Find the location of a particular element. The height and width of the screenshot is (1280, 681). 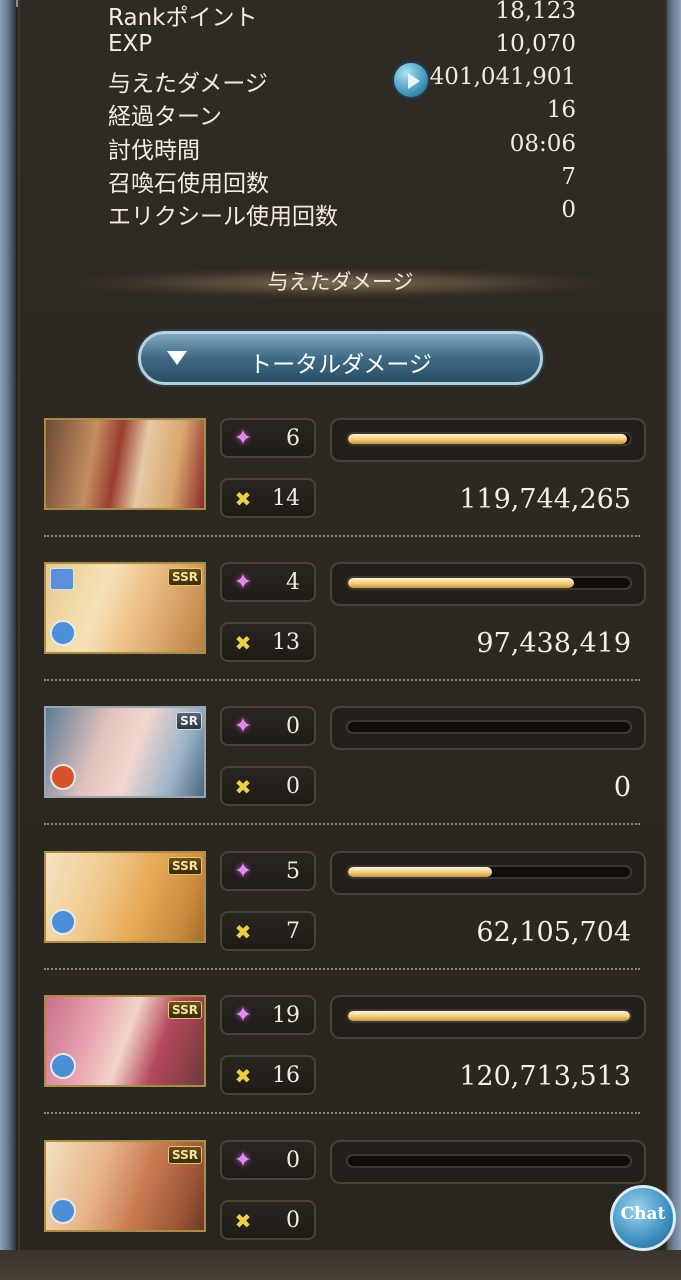

stat-label: 与えたダメージ is located at coordinates (188, 84).